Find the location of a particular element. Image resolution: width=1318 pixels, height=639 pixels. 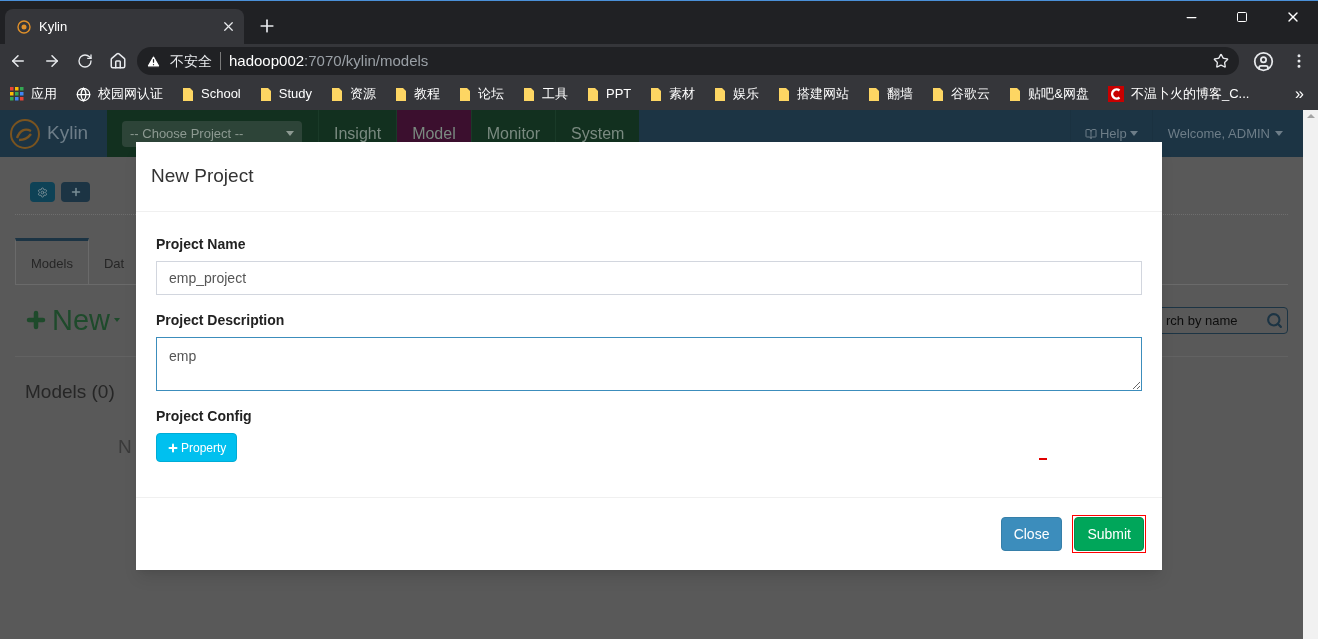

bookmark-item: 校园网认证 is located at coordinates (119, 94).